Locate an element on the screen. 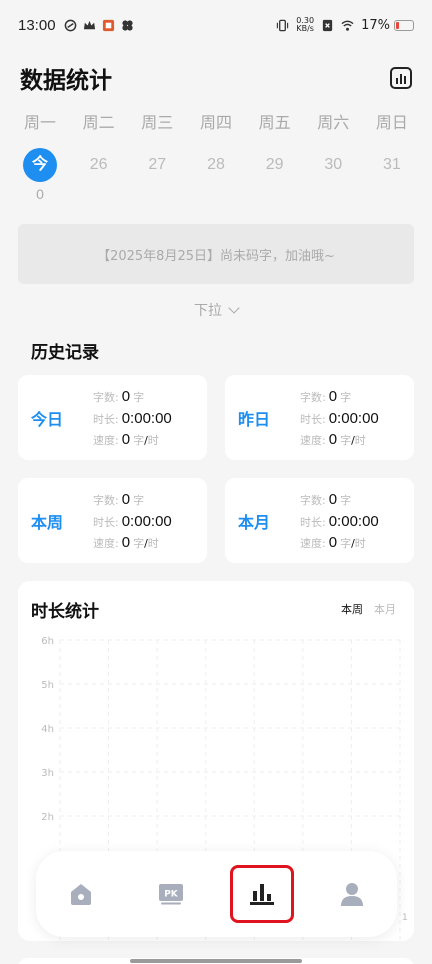 This screenshot has width=432, height=964. pk-icon: PK is located at coordinates (171, 894).